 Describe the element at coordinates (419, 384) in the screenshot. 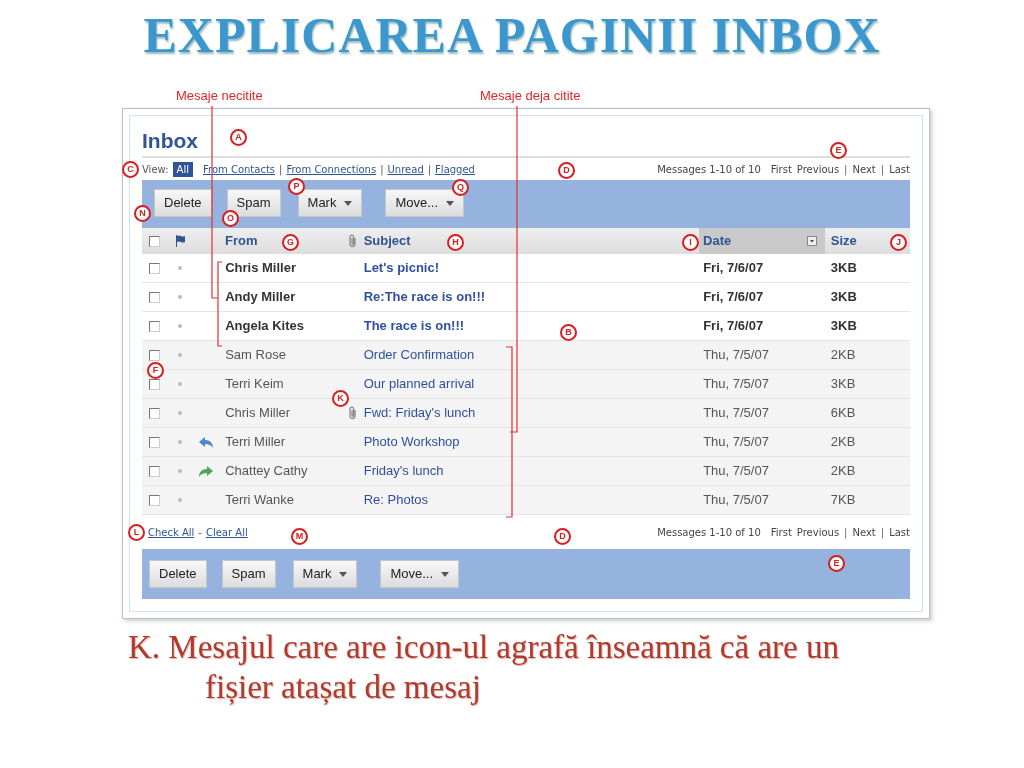

I see `subject-link: Our planned arrival` at that location.